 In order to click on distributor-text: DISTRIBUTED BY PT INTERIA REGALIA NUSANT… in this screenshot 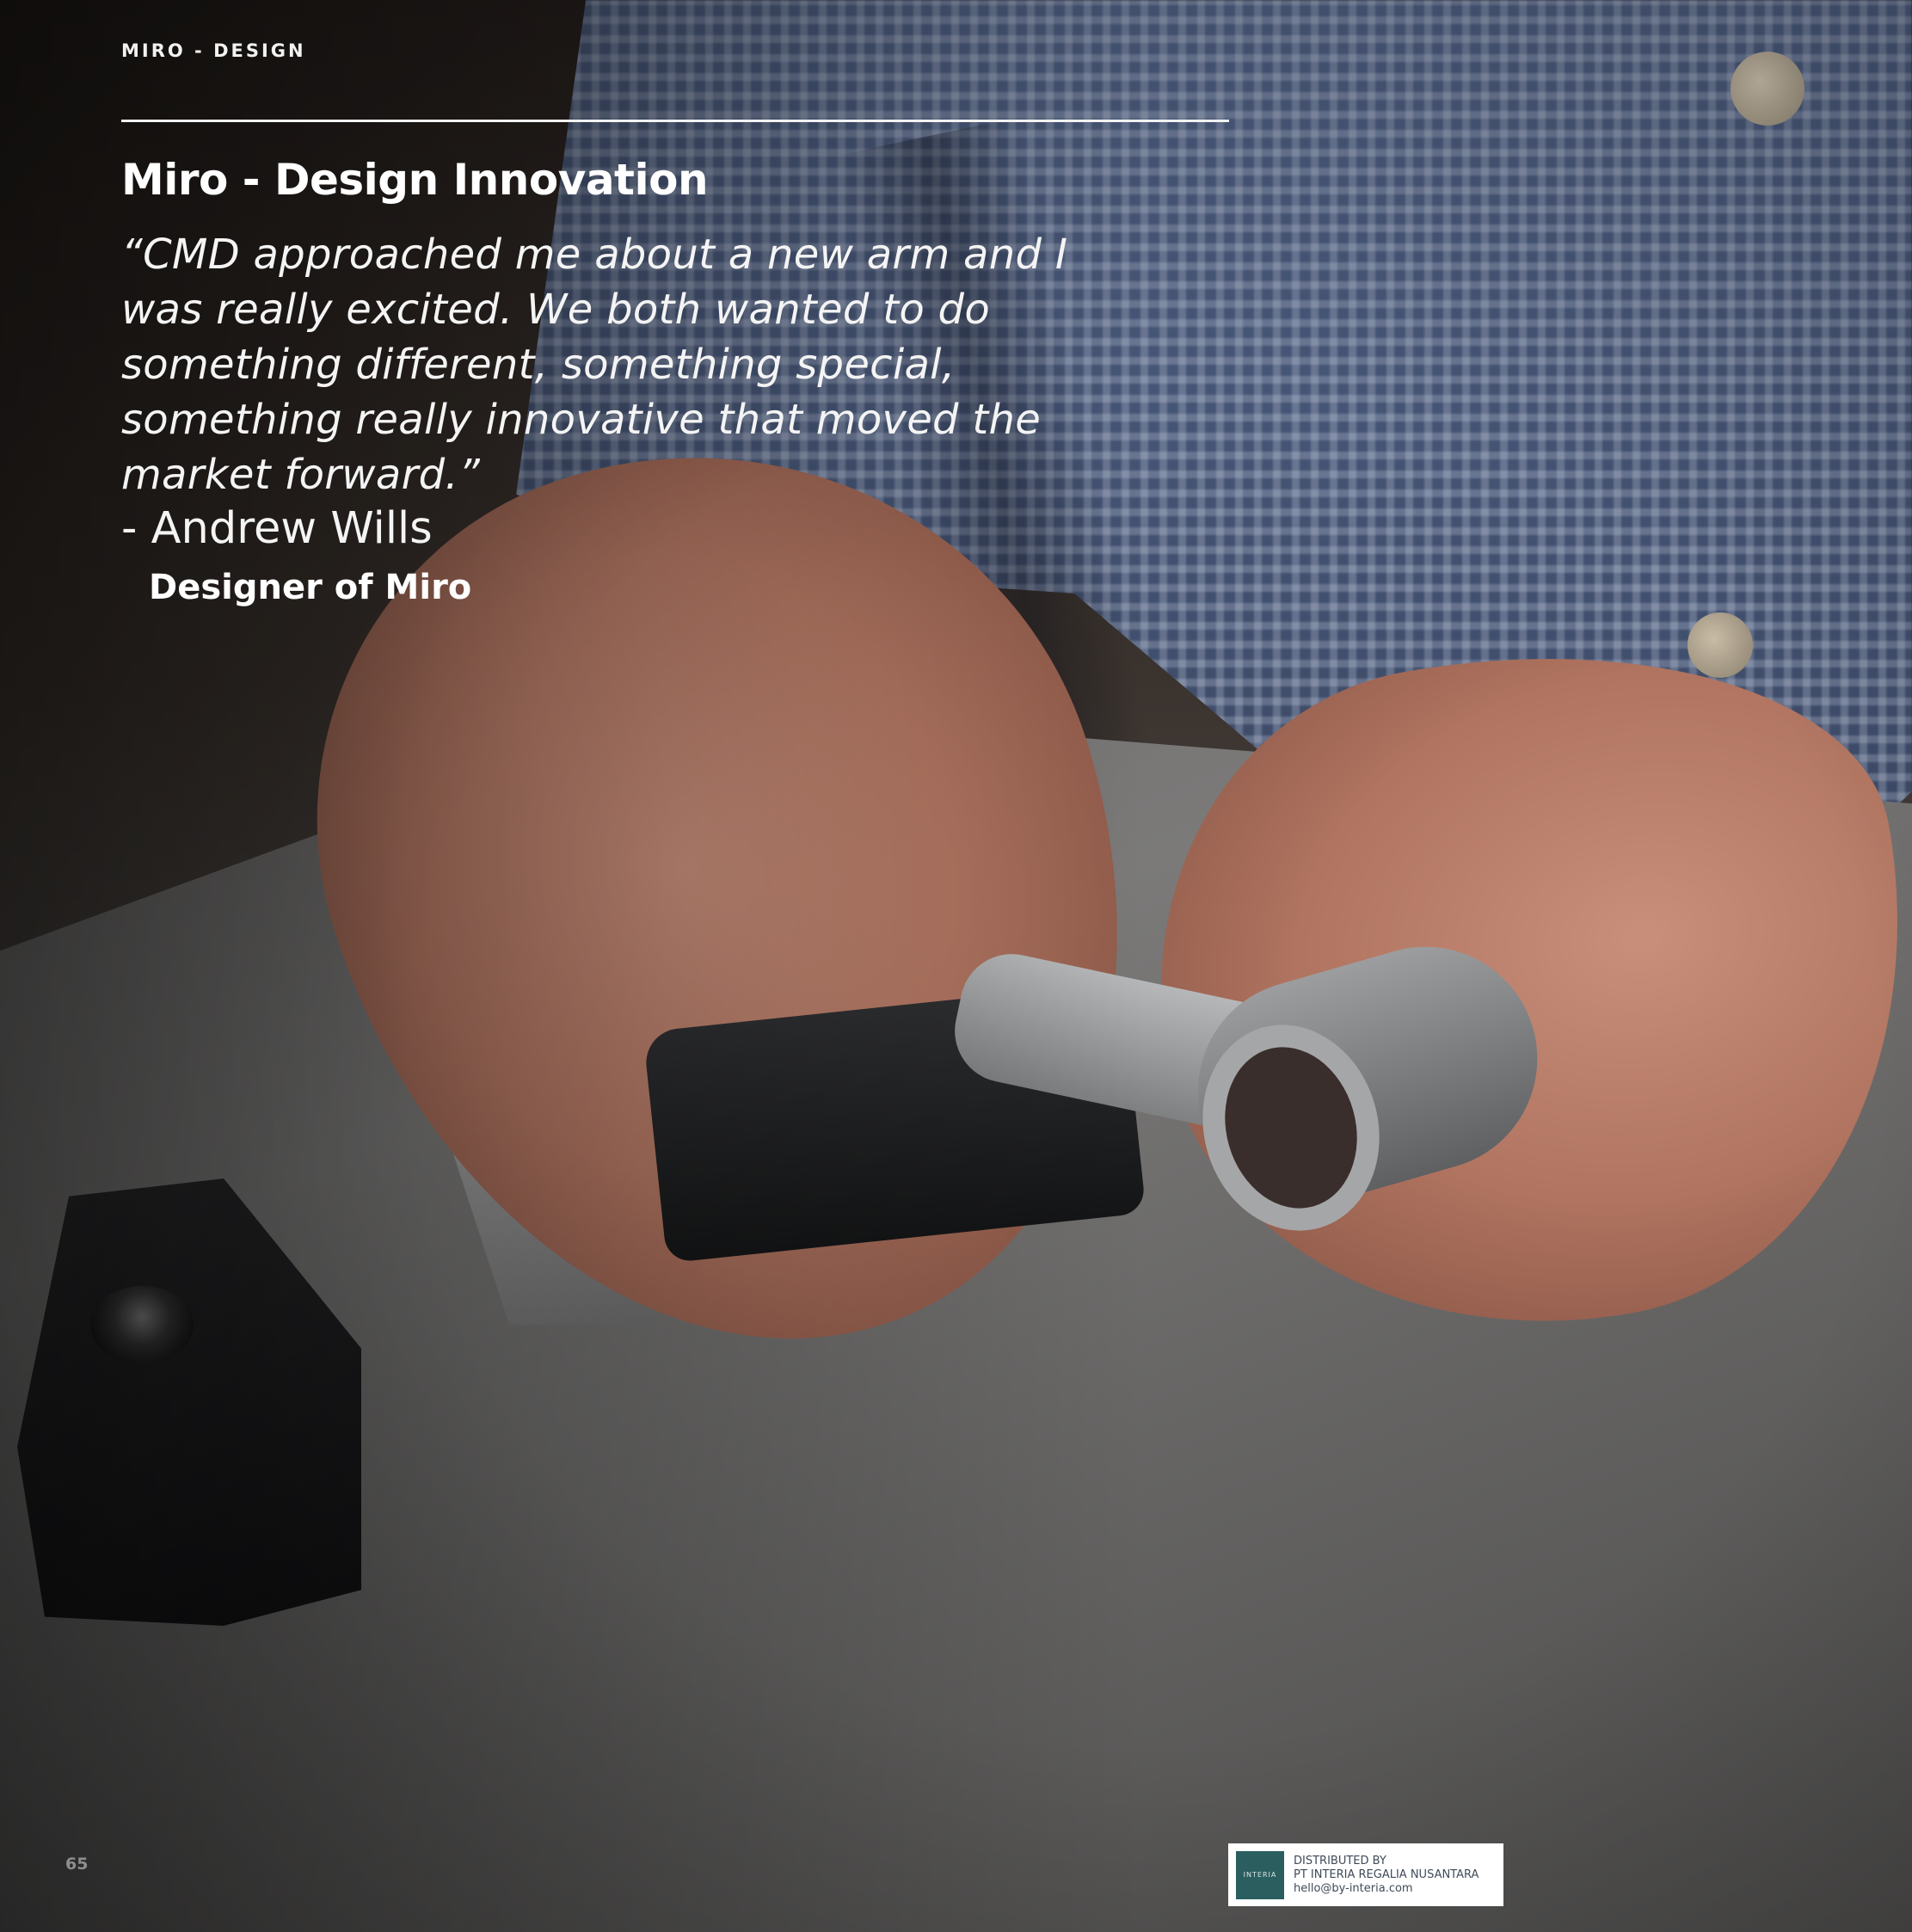, I will do `click(1387, 1876)`.